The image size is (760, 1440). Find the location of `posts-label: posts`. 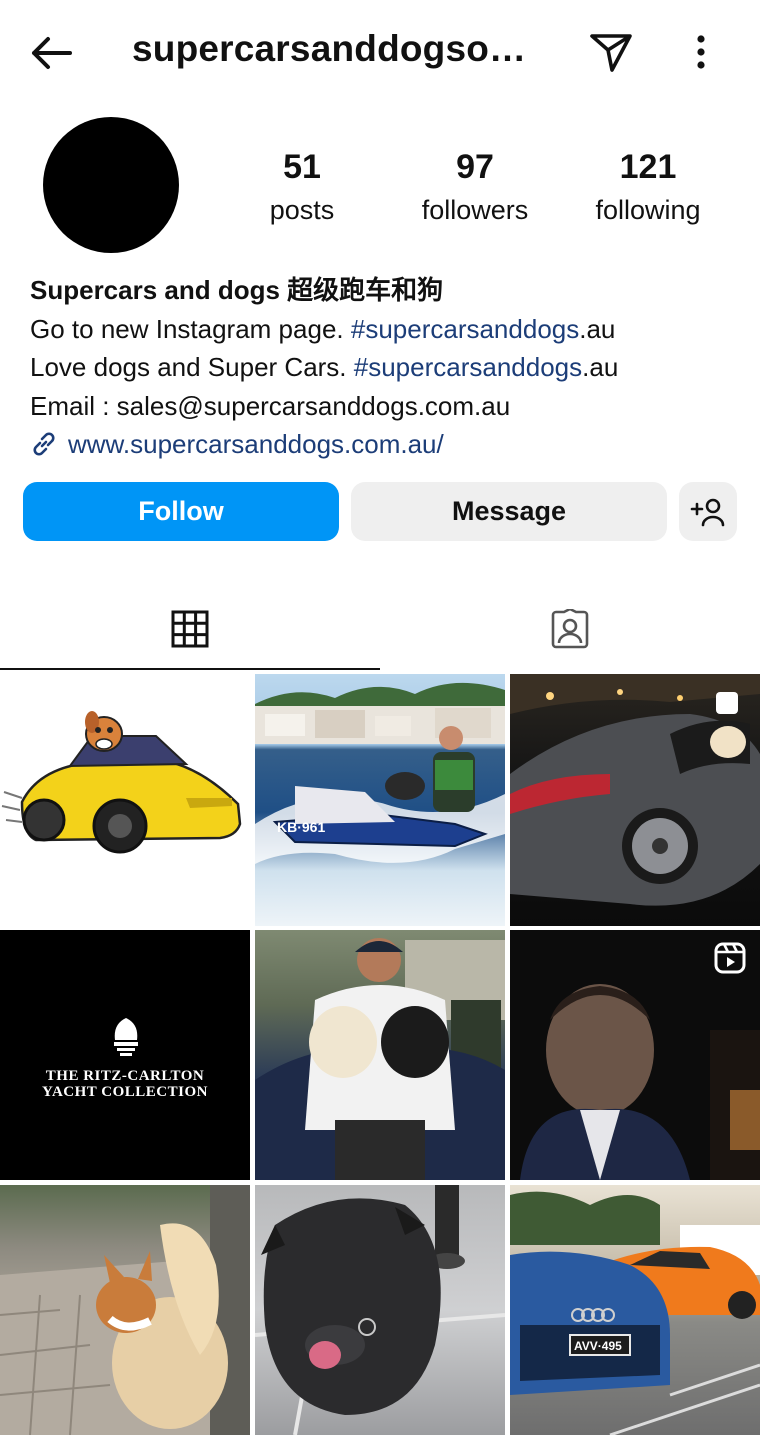

posts-label: posts is located at coordinates (302, 210).